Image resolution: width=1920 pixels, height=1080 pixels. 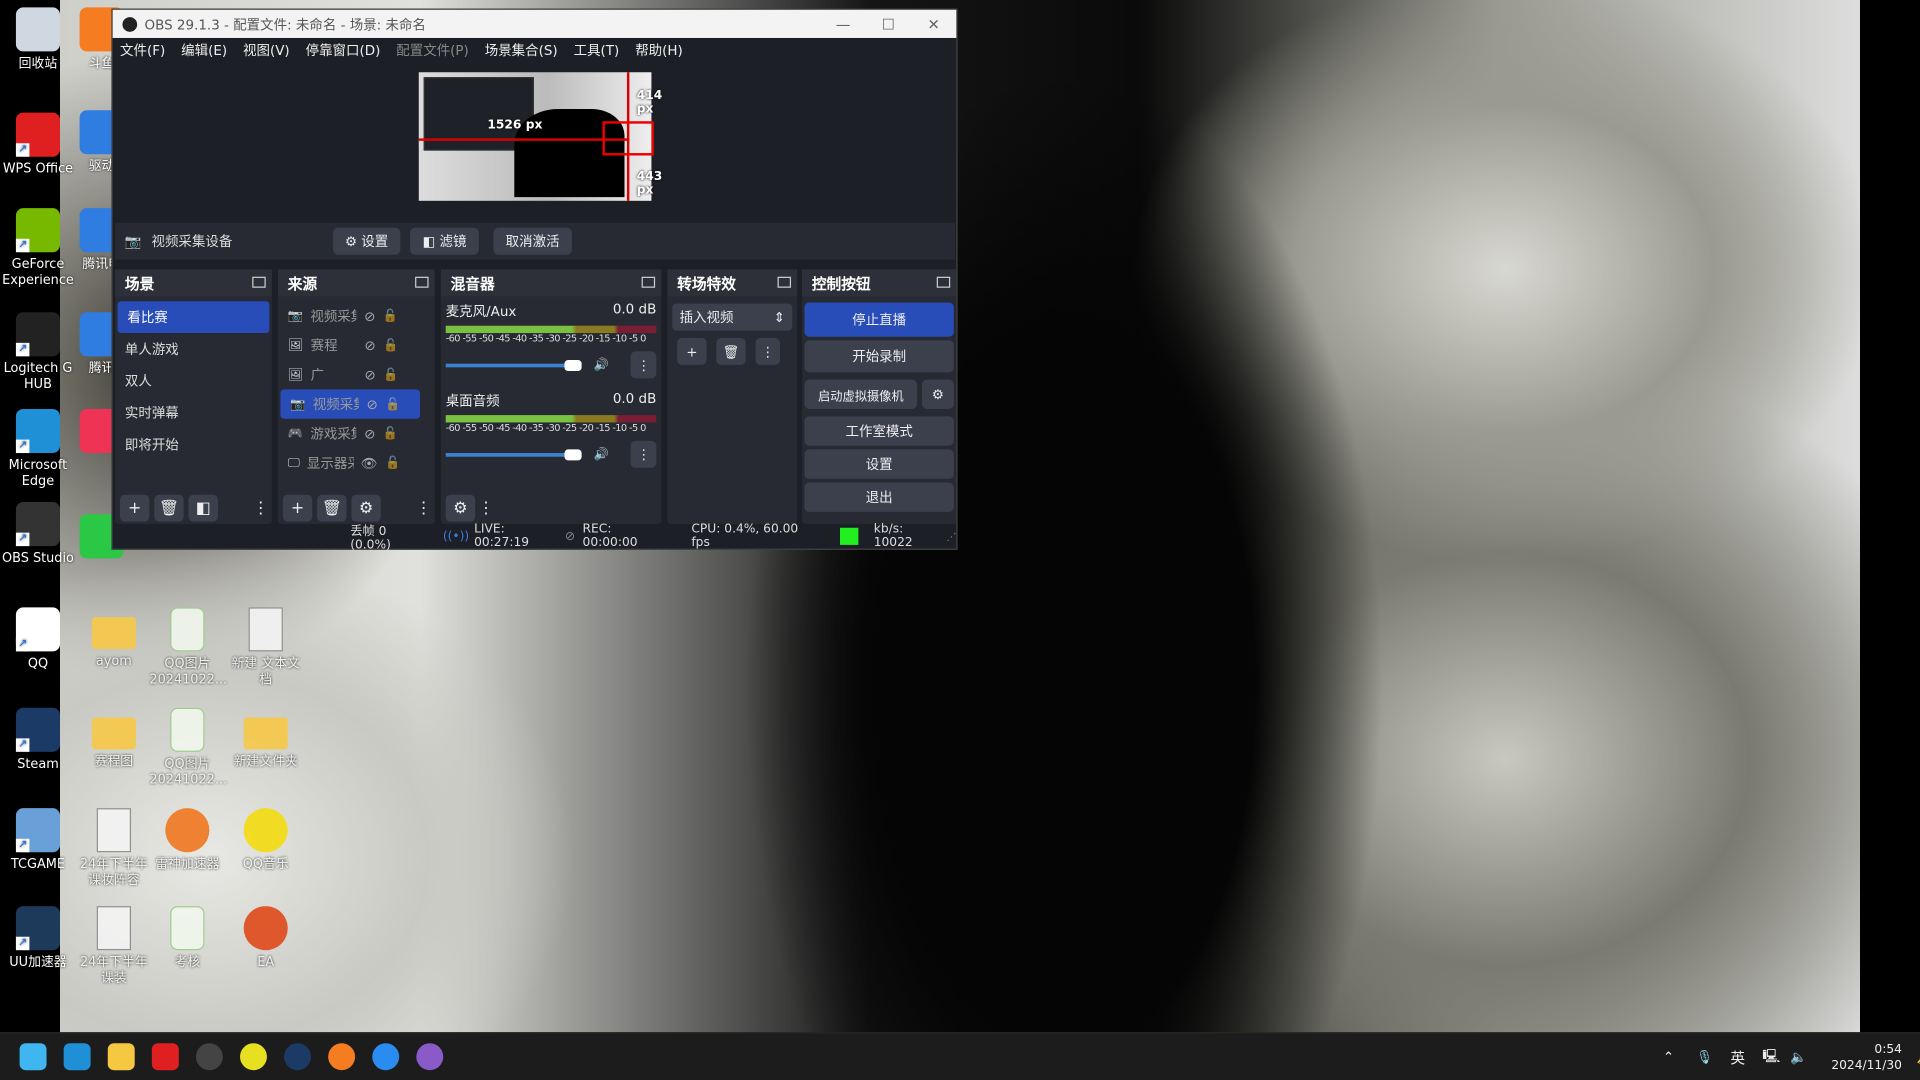 What do you see at coordinates (38, 740) in the screenshot?
I see `desktop-icon: ↗ Steam` at bounding box center [38, 740].